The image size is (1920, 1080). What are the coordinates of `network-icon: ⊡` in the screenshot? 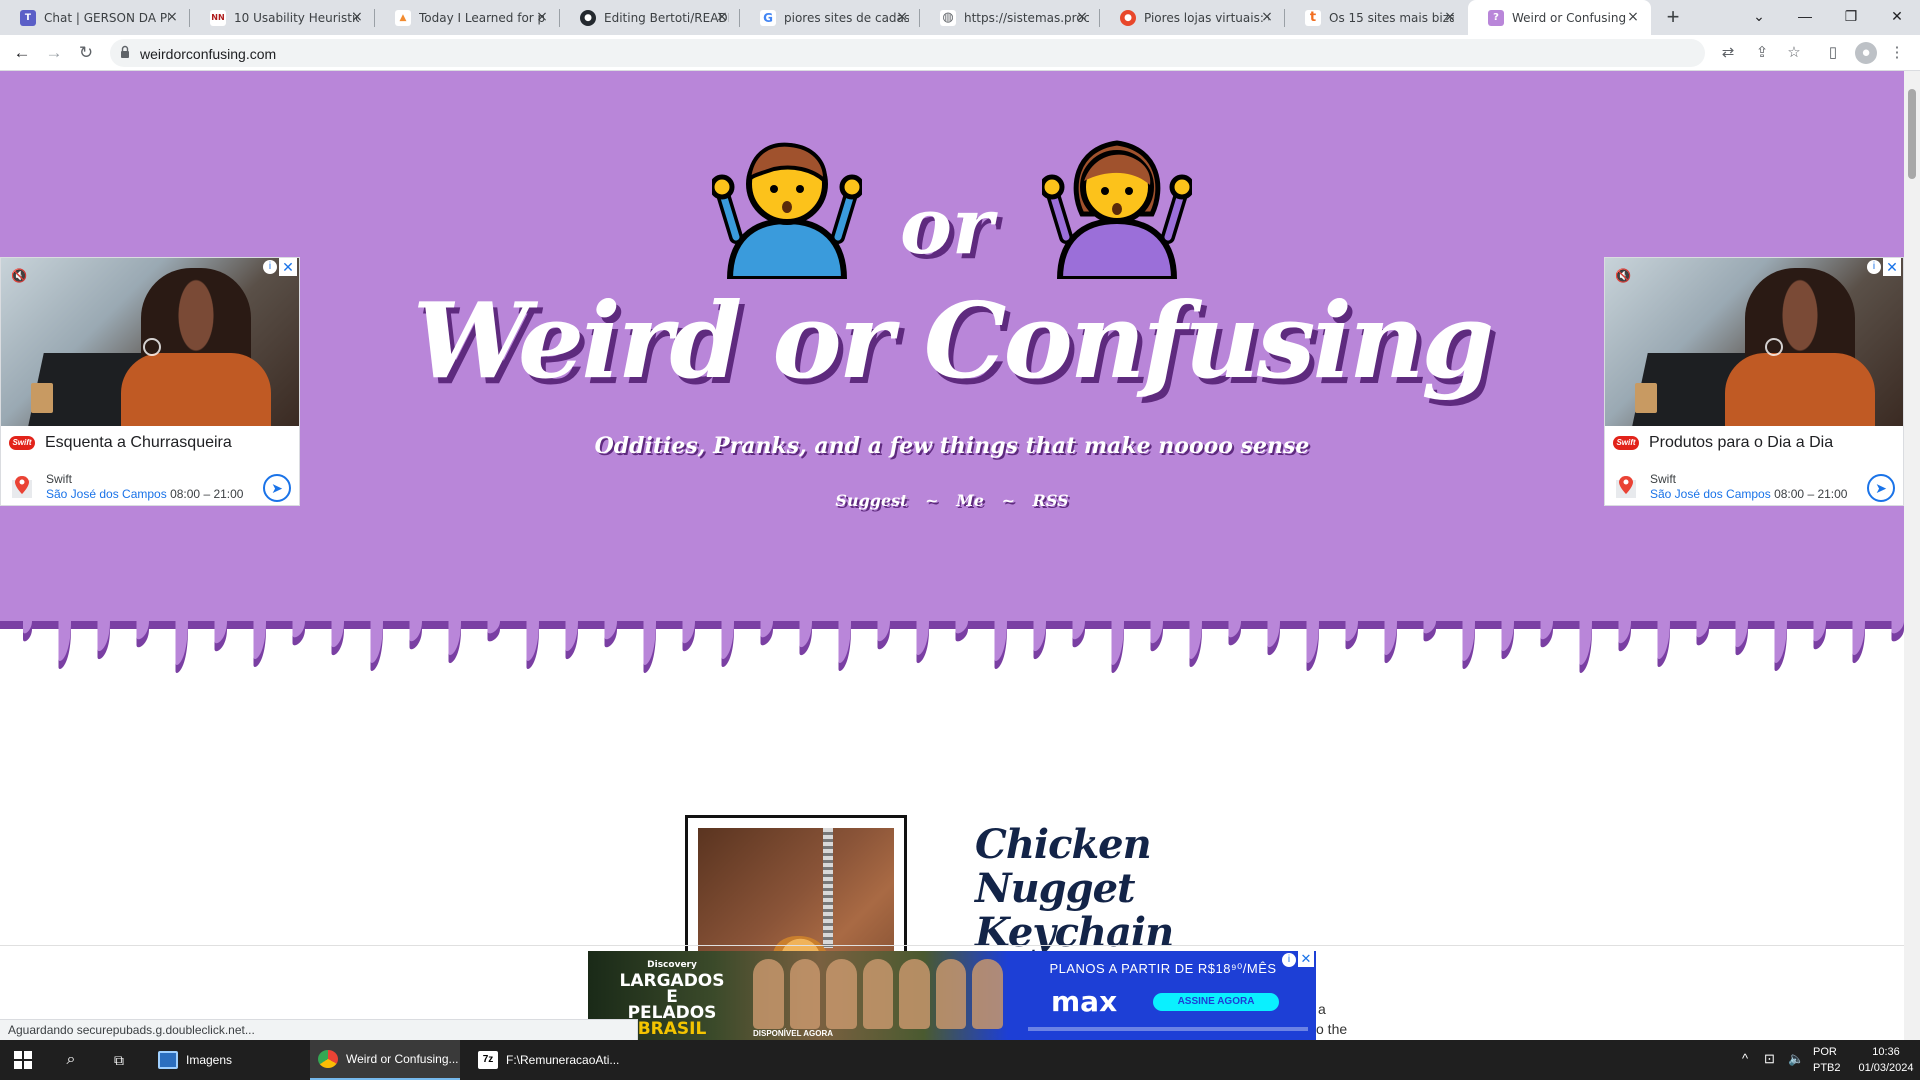 It's located at (1769, 1059).